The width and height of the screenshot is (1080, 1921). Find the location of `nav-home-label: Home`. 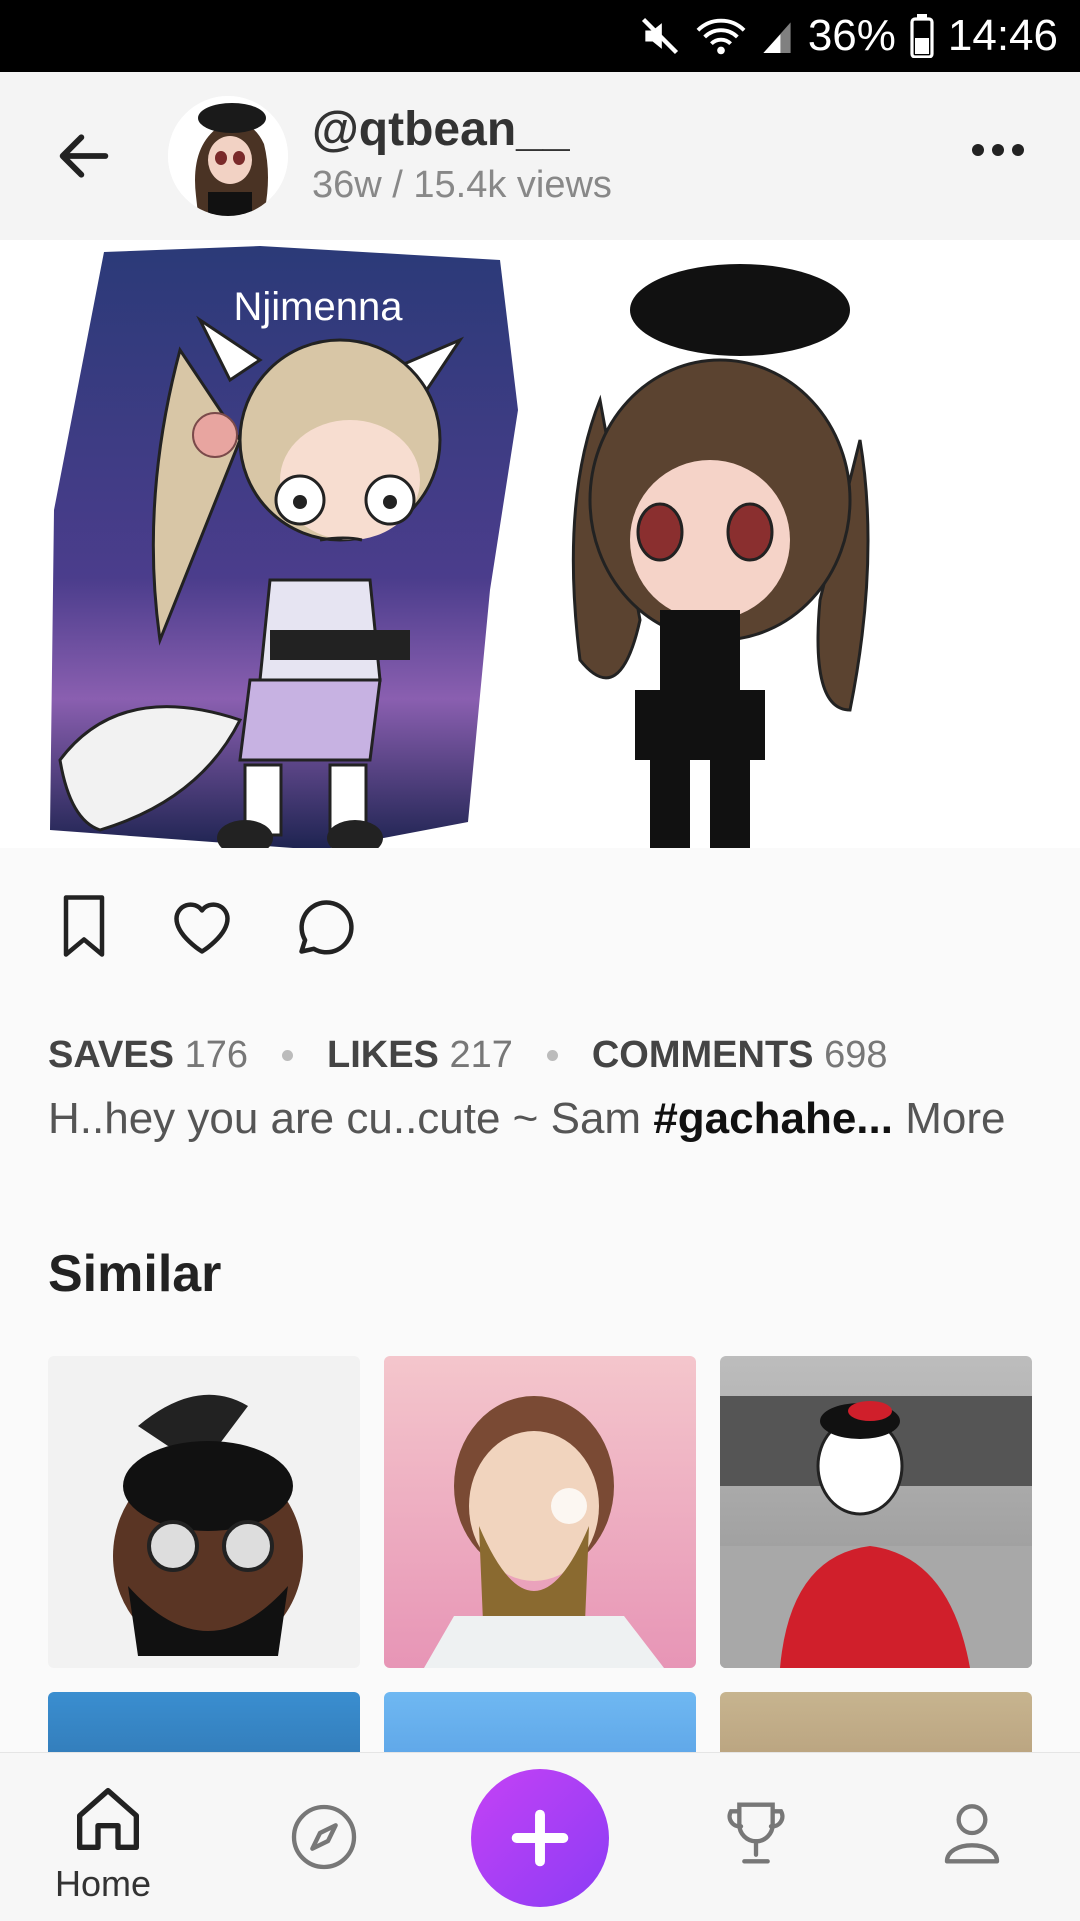

nav-home-label: Home is located at coordinates (103, 1884).